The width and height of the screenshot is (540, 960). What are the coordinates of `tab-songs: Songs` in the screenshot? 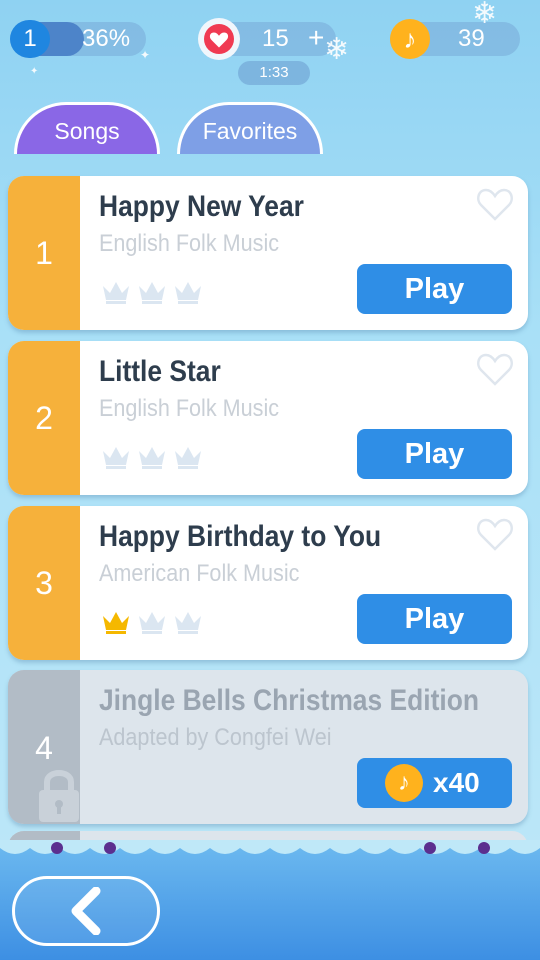 It's located at (87, 128).